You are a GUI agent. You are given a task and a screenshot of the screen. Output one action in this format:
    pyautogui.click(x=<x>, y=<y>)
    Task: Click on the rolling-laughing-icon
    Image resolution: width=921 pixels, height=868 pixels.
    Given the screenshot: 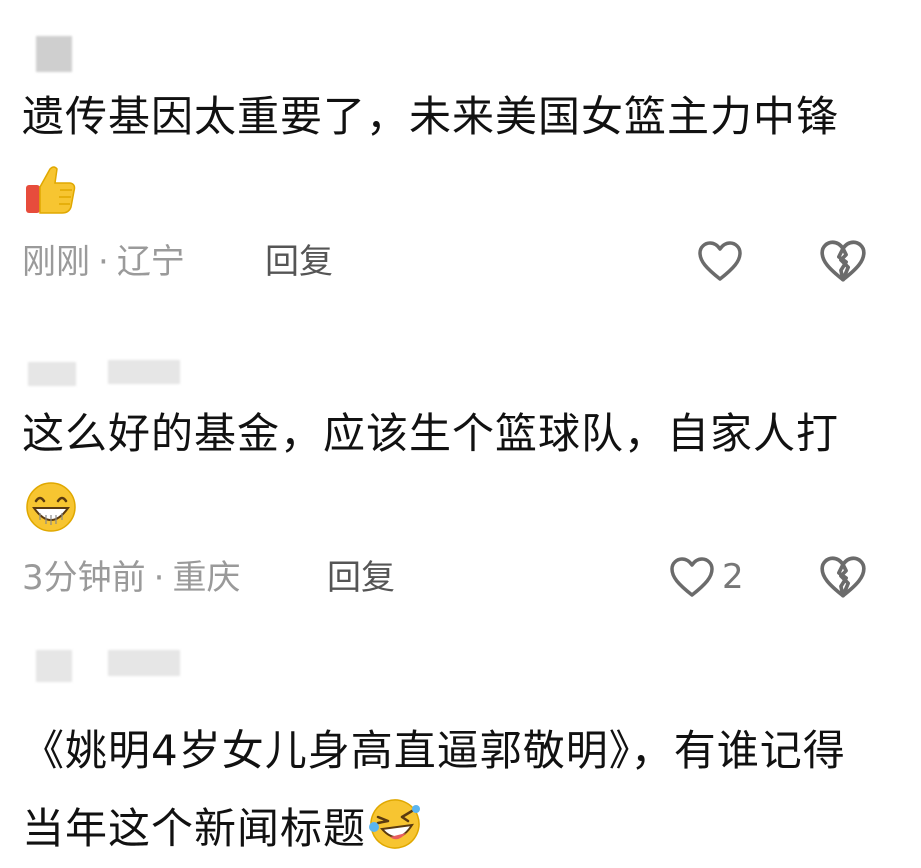 What is the action you would take?
    pyautogui.click(x=395, y=824)
    